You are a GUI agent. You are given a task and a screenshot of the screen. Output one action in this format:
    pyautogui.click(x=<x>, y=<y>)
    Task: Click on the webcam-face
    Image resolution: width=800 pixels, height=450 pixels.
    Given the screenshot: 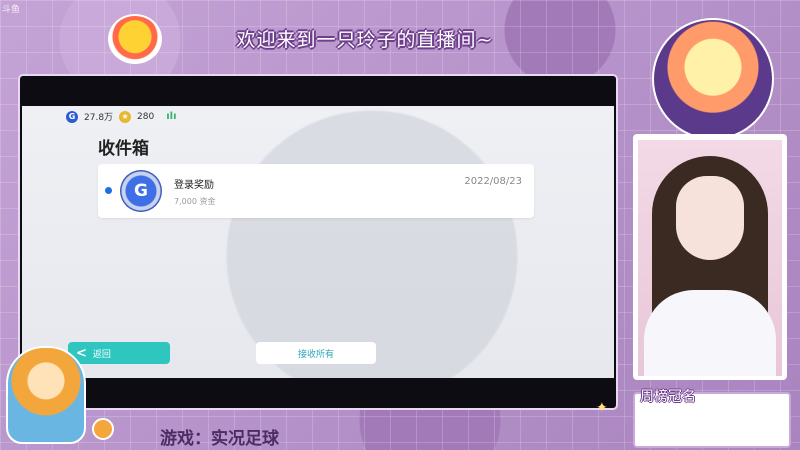 What is the action you would take?
    pyautogui.click(x=710, y=218)
    